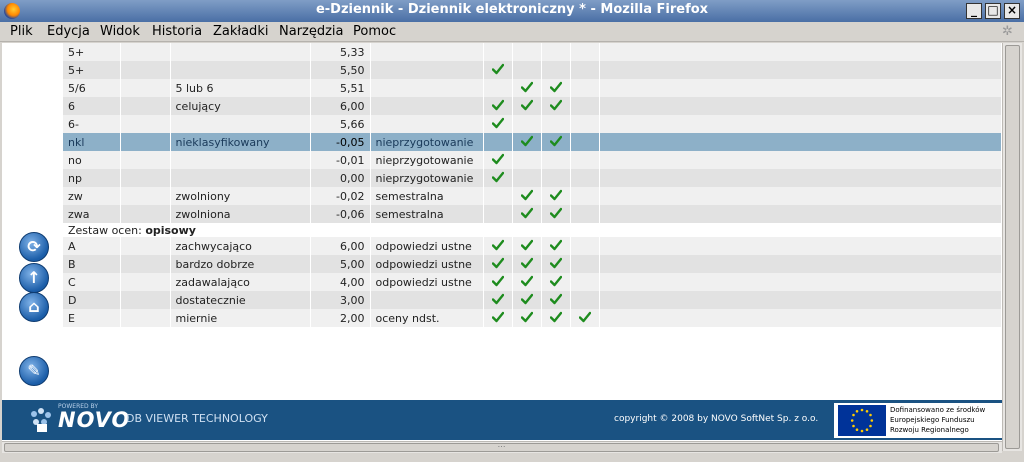  Describe the element at coordinates (240, 31) in the screenshot. I see `menu-zakladki: Zakładki` at that location.